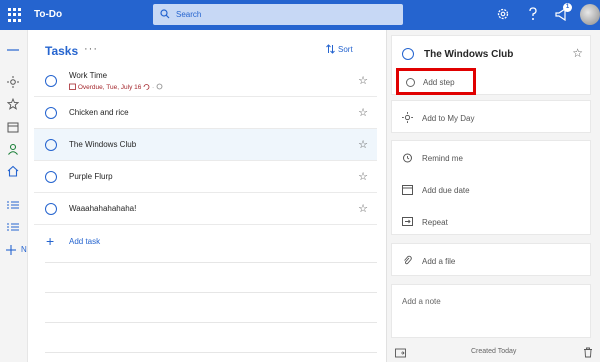 This screenshot has height=362, width=600. Describe the element at coordinates (11, 250) in the screenshot. I see `plus-icon` at that location.